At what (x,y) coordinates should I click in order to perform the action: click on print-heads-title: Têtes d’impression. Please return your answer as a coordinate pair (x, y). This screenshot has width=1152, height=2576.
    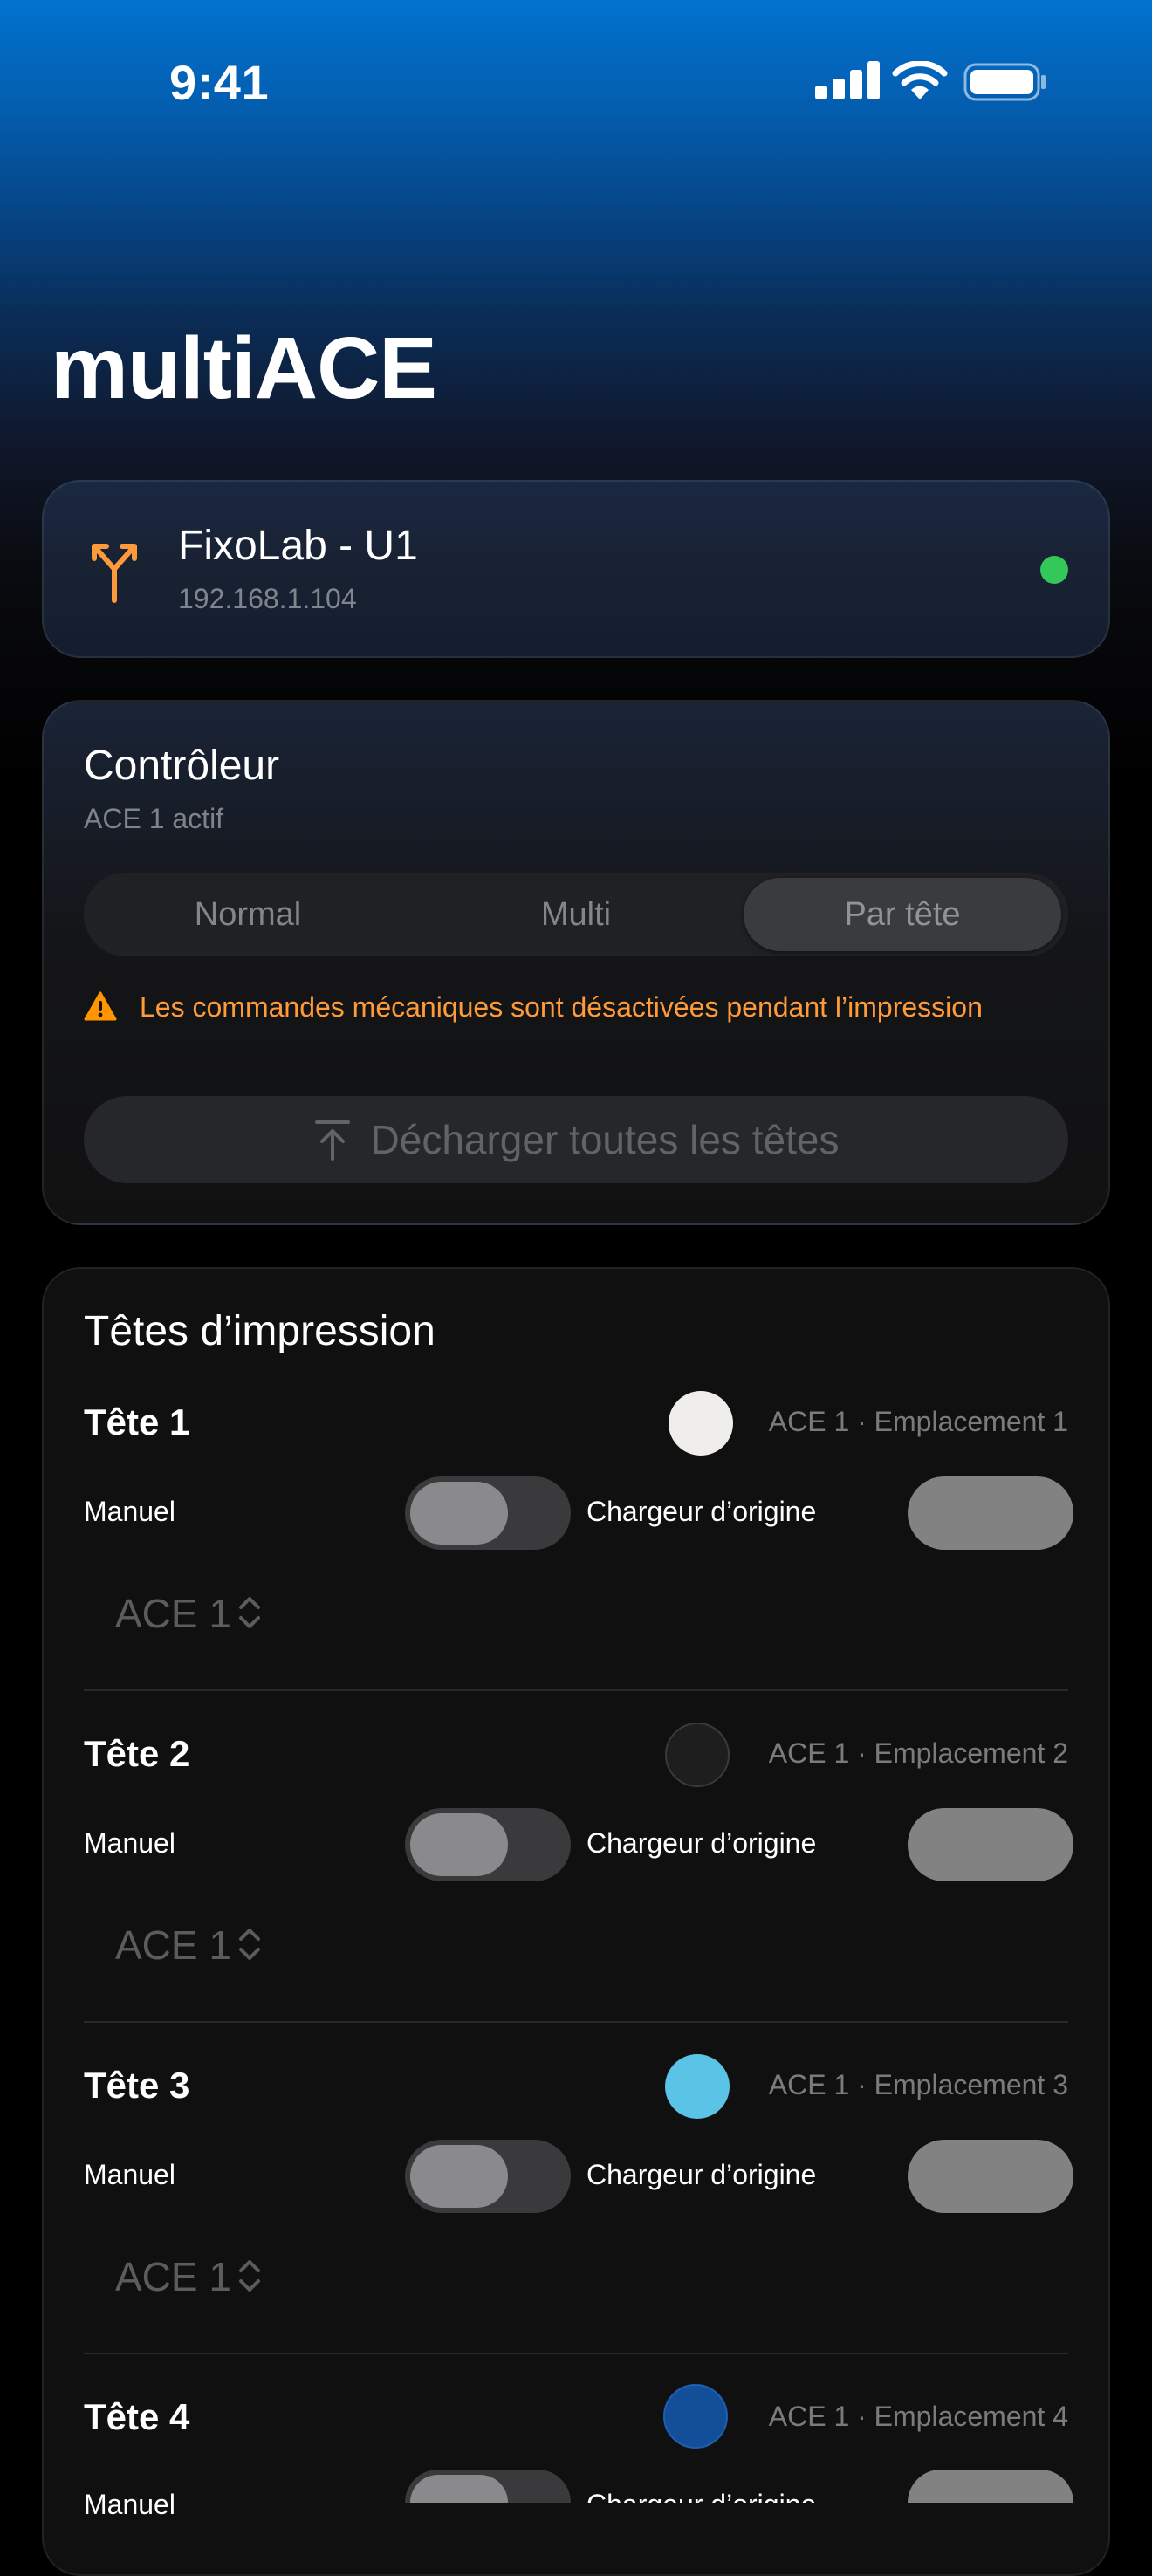
    Looking at the image, I should click on (259, 1331).